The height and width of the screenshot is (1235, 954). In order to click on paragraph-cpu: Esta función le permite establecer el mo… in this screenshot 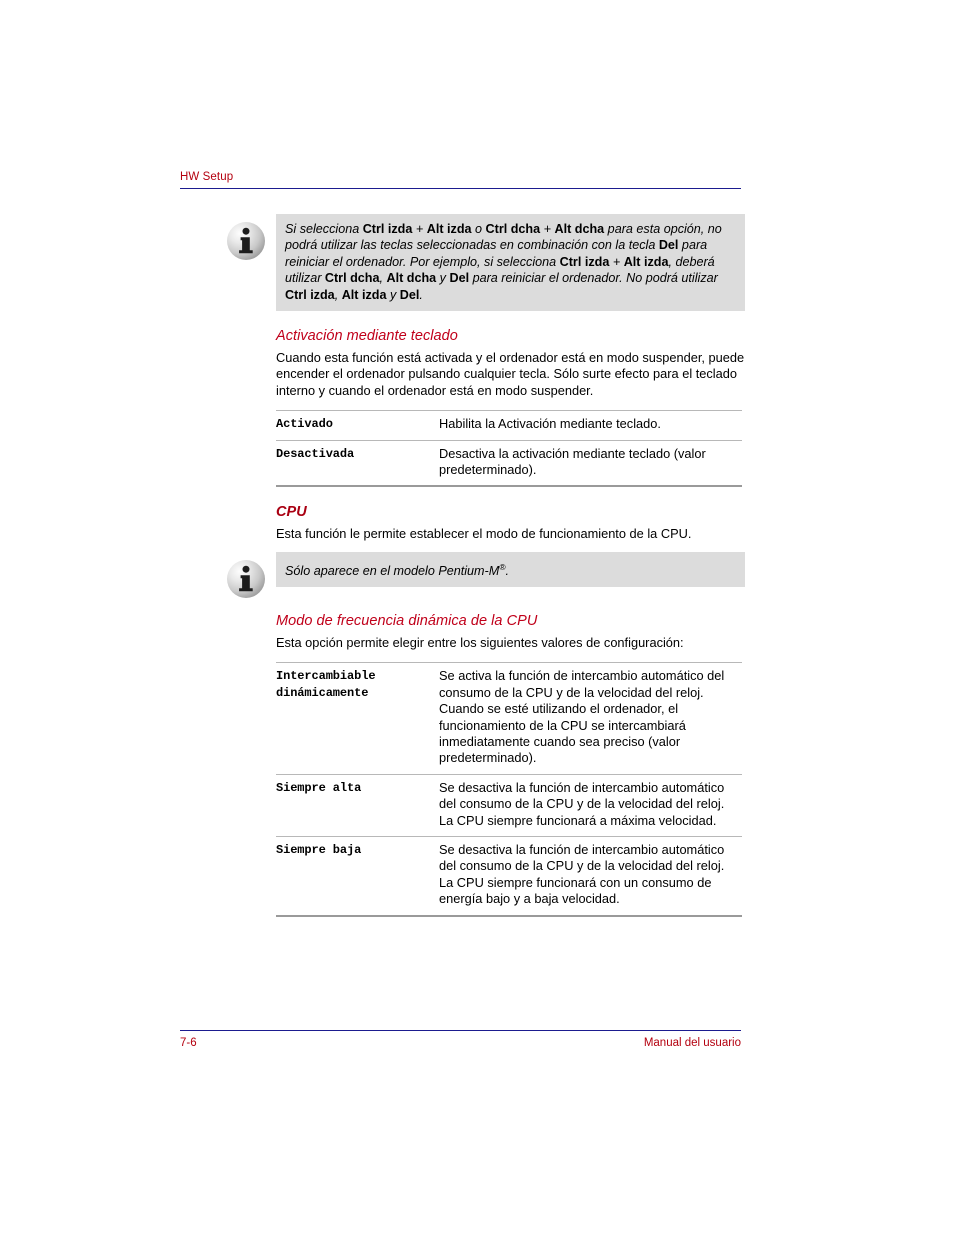, I will do `click(484, 534)`.